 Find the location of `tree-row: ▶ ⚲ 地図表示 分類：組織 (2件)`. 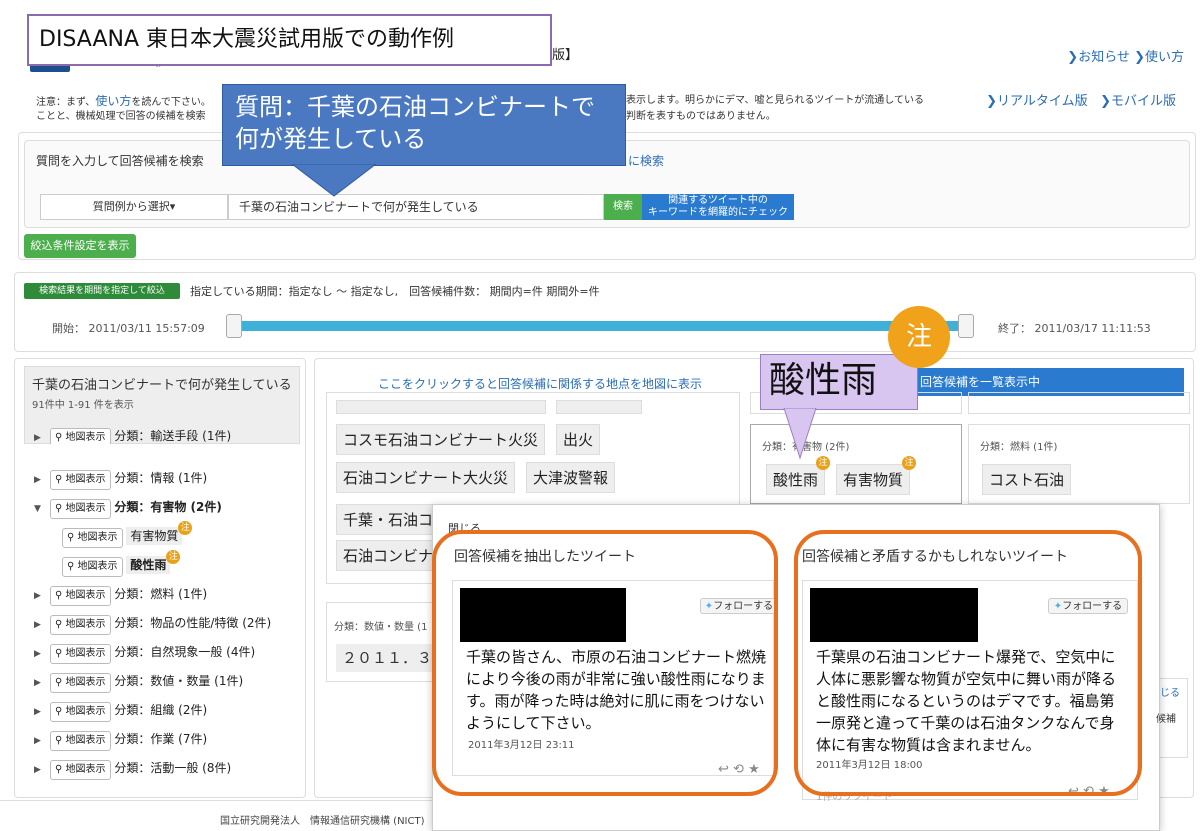

tree-row: ▶ ⚲ 地図表示 分類：組織 (2件) is located at coordinates (120, 710).